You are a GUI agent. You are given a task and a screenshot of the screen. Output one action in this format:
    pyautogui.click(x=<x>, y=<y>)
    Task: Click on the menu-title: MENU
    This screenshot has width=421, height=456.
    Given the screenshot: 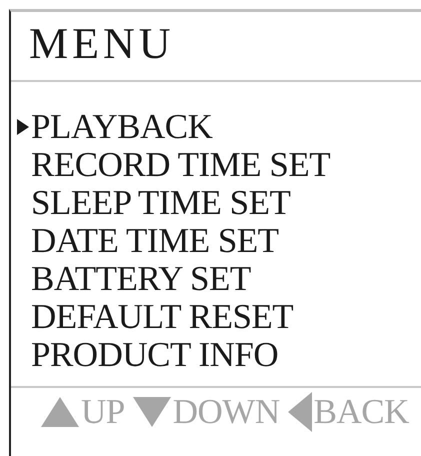 What is the action you would take?
    pyautogui.click(x=102, y=44)
    